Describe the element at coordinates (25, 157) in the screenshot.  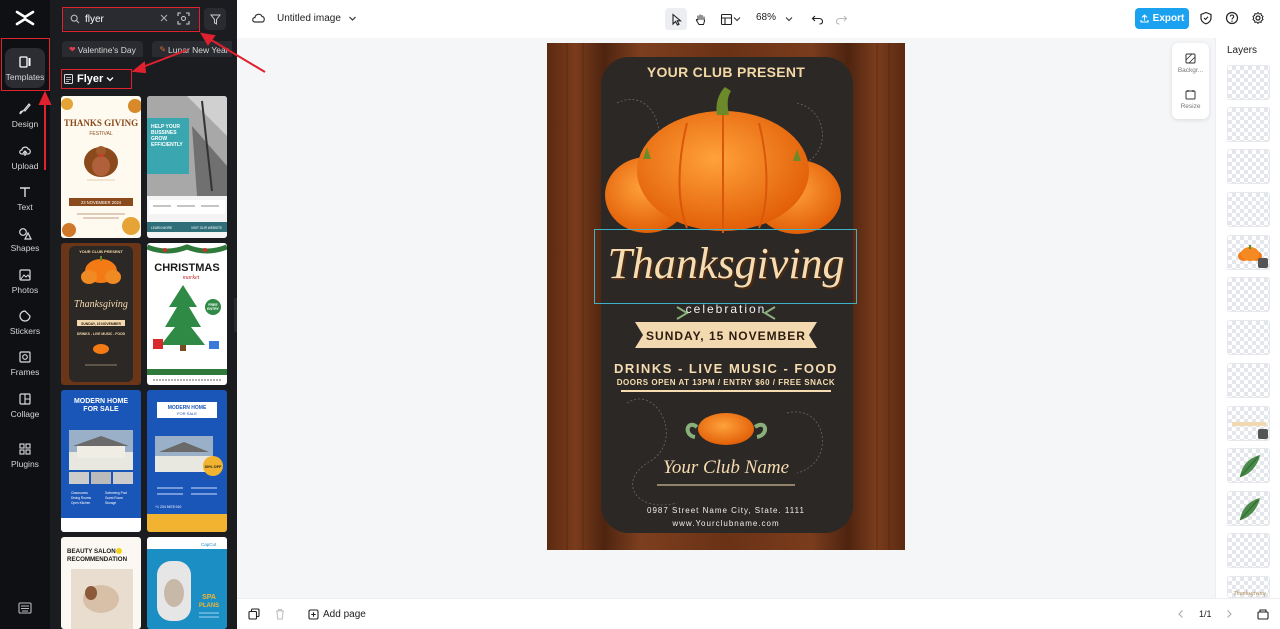
I see `rail-item-upload: Upload` at that location.